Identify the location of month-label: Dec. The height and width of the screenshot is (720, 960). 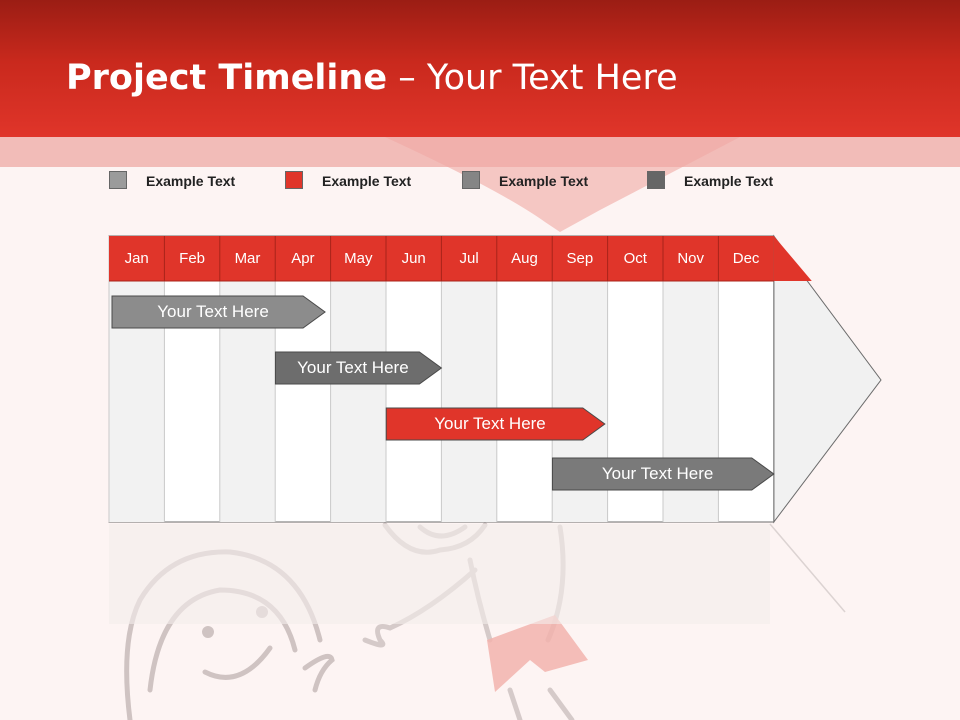
(746, 258).